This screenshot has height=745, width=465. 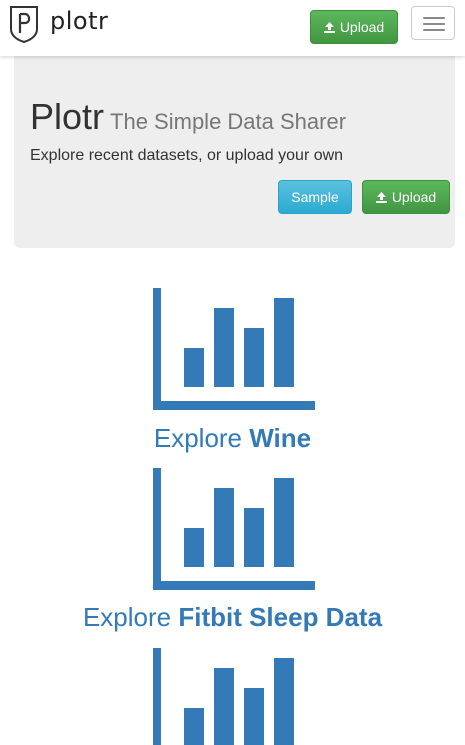 What do you see at coordinates (24, 24) in the screenshot?
I see `plotr-logo-icon` at bounding box center [24, 24].